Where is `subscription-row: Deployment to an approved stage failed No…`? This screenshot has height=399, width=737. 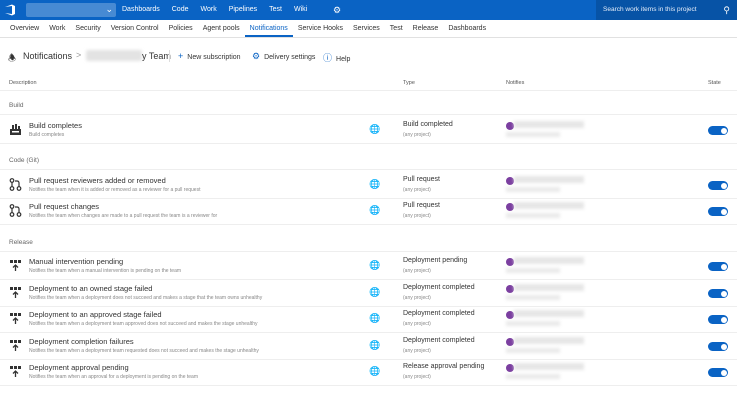 subscription-row: Deployment to an approved stage failed No… is located at coordinates (368, 319).